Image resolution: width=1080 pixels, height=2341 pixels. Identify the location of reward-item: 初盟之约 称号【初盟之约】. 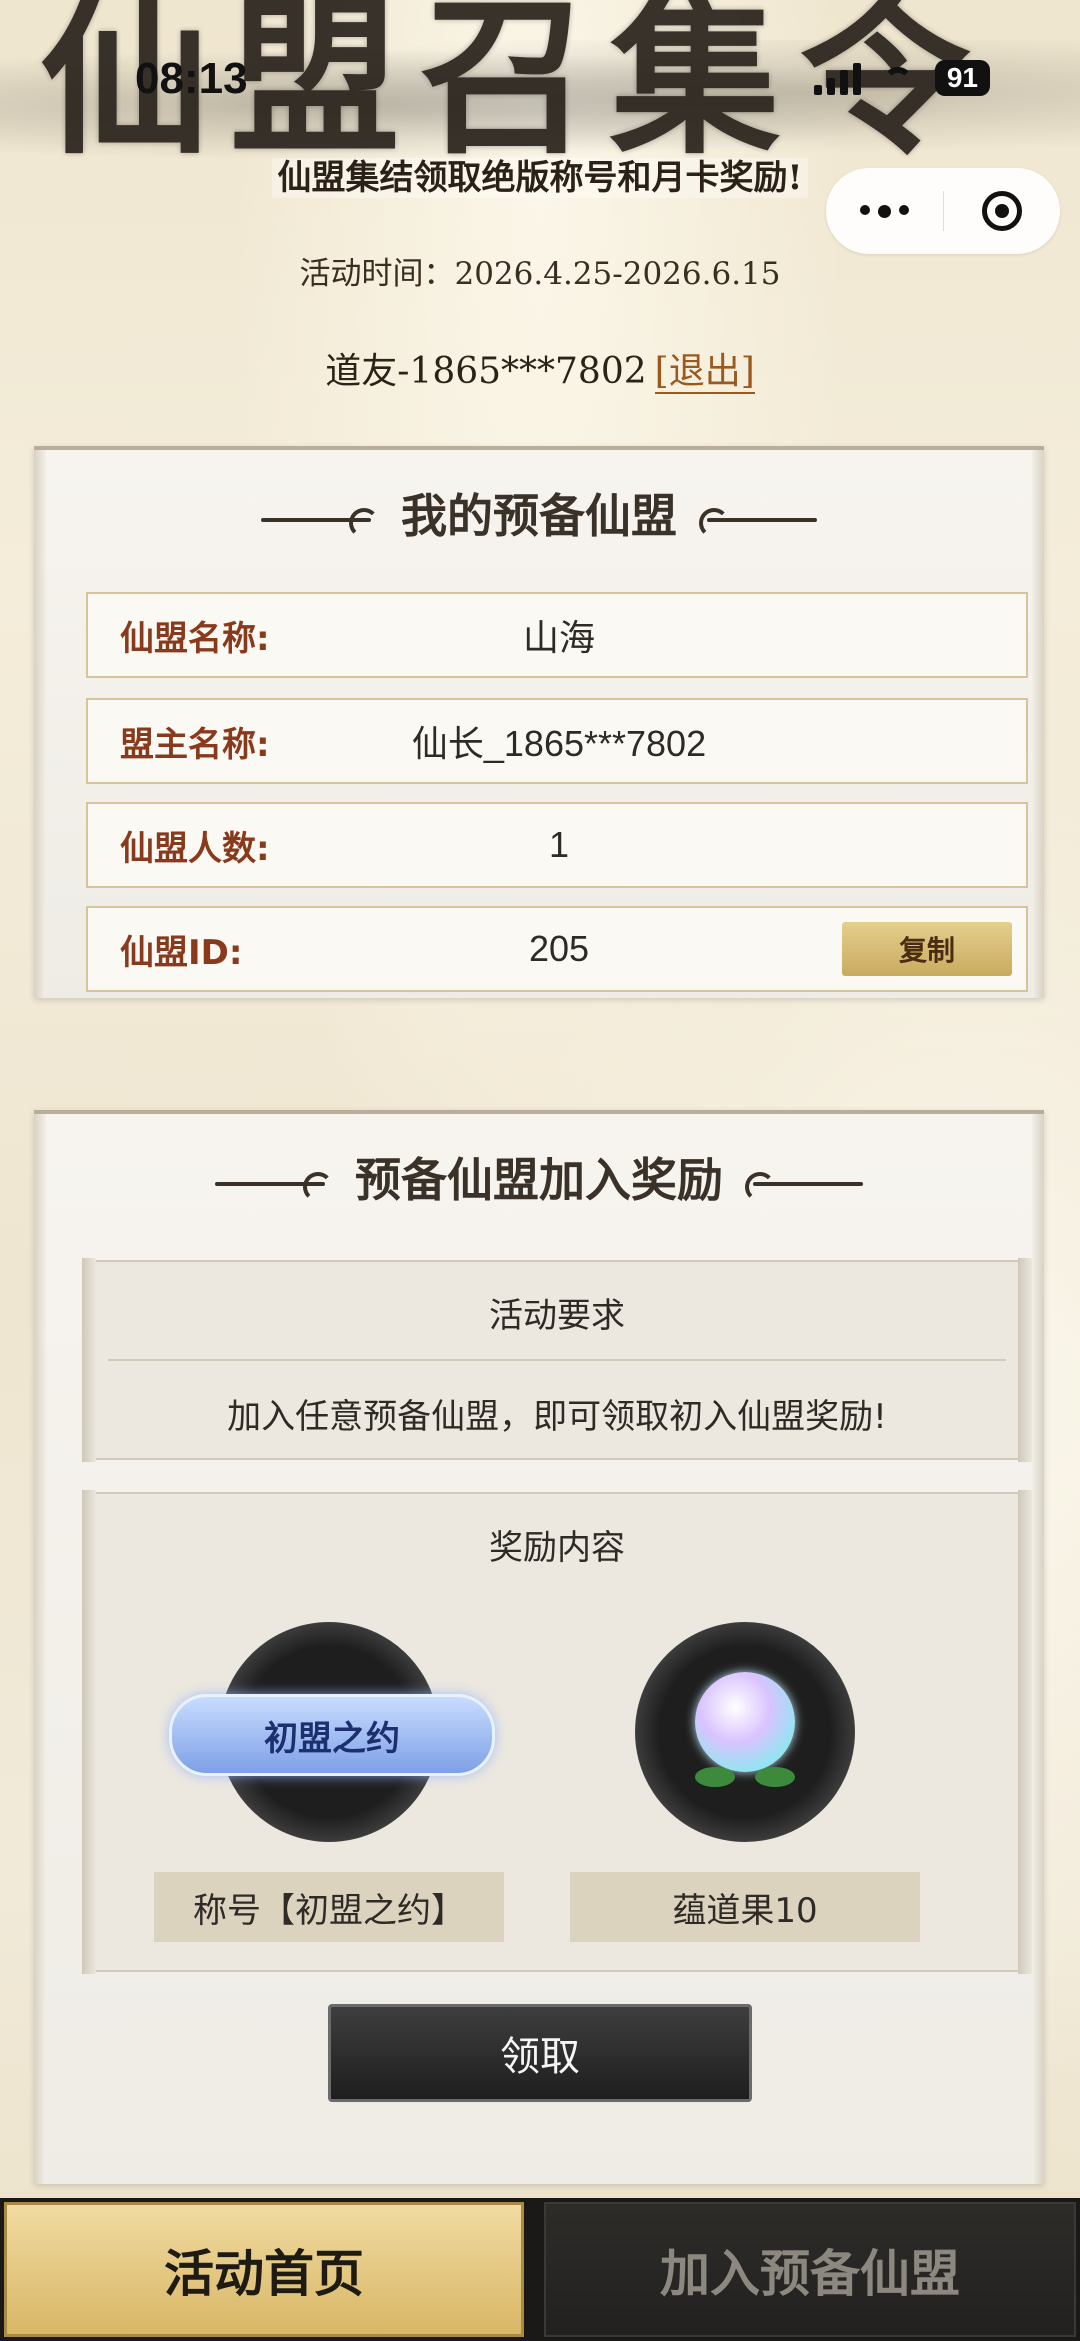
(329, 1782).